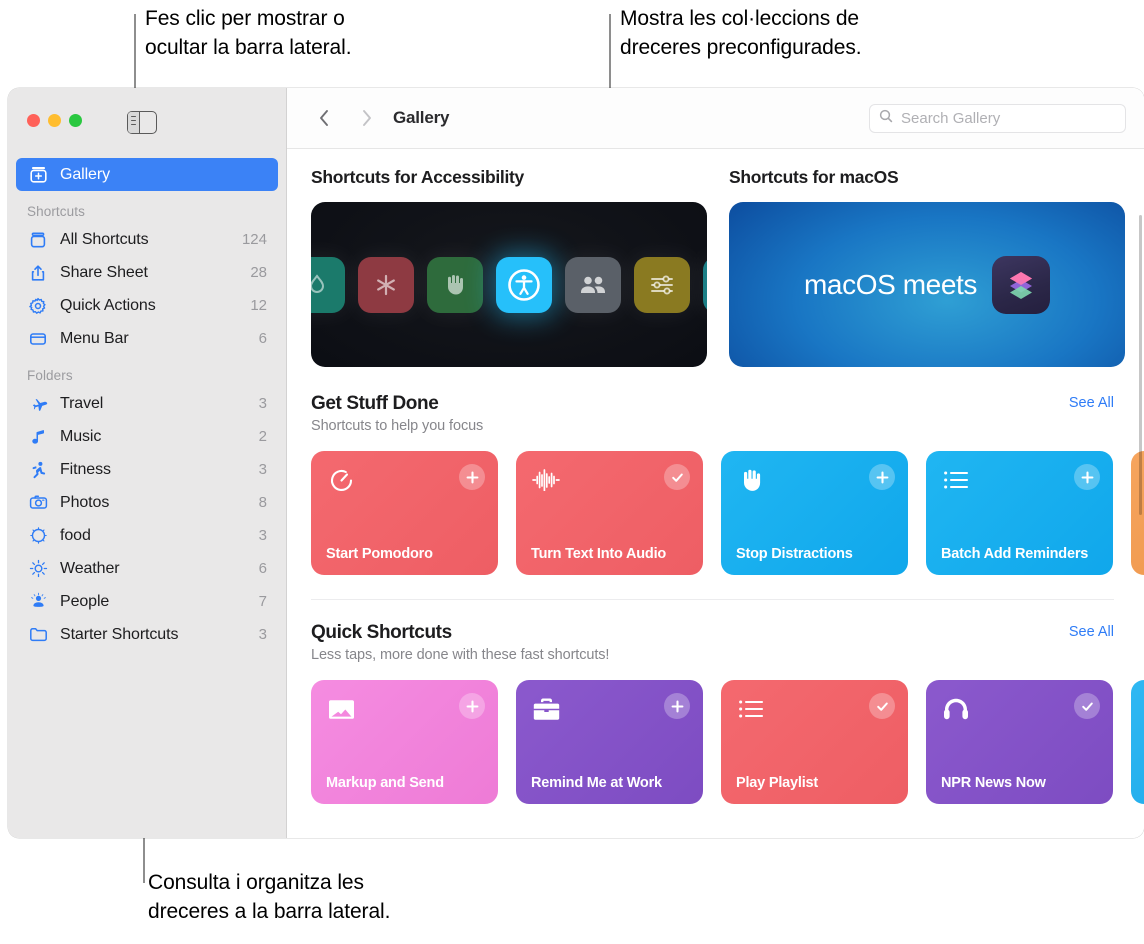  What do you see at coordinates (341, 480) in the screenshot?
I see `timer-icon` at bounding box center [341, 480].